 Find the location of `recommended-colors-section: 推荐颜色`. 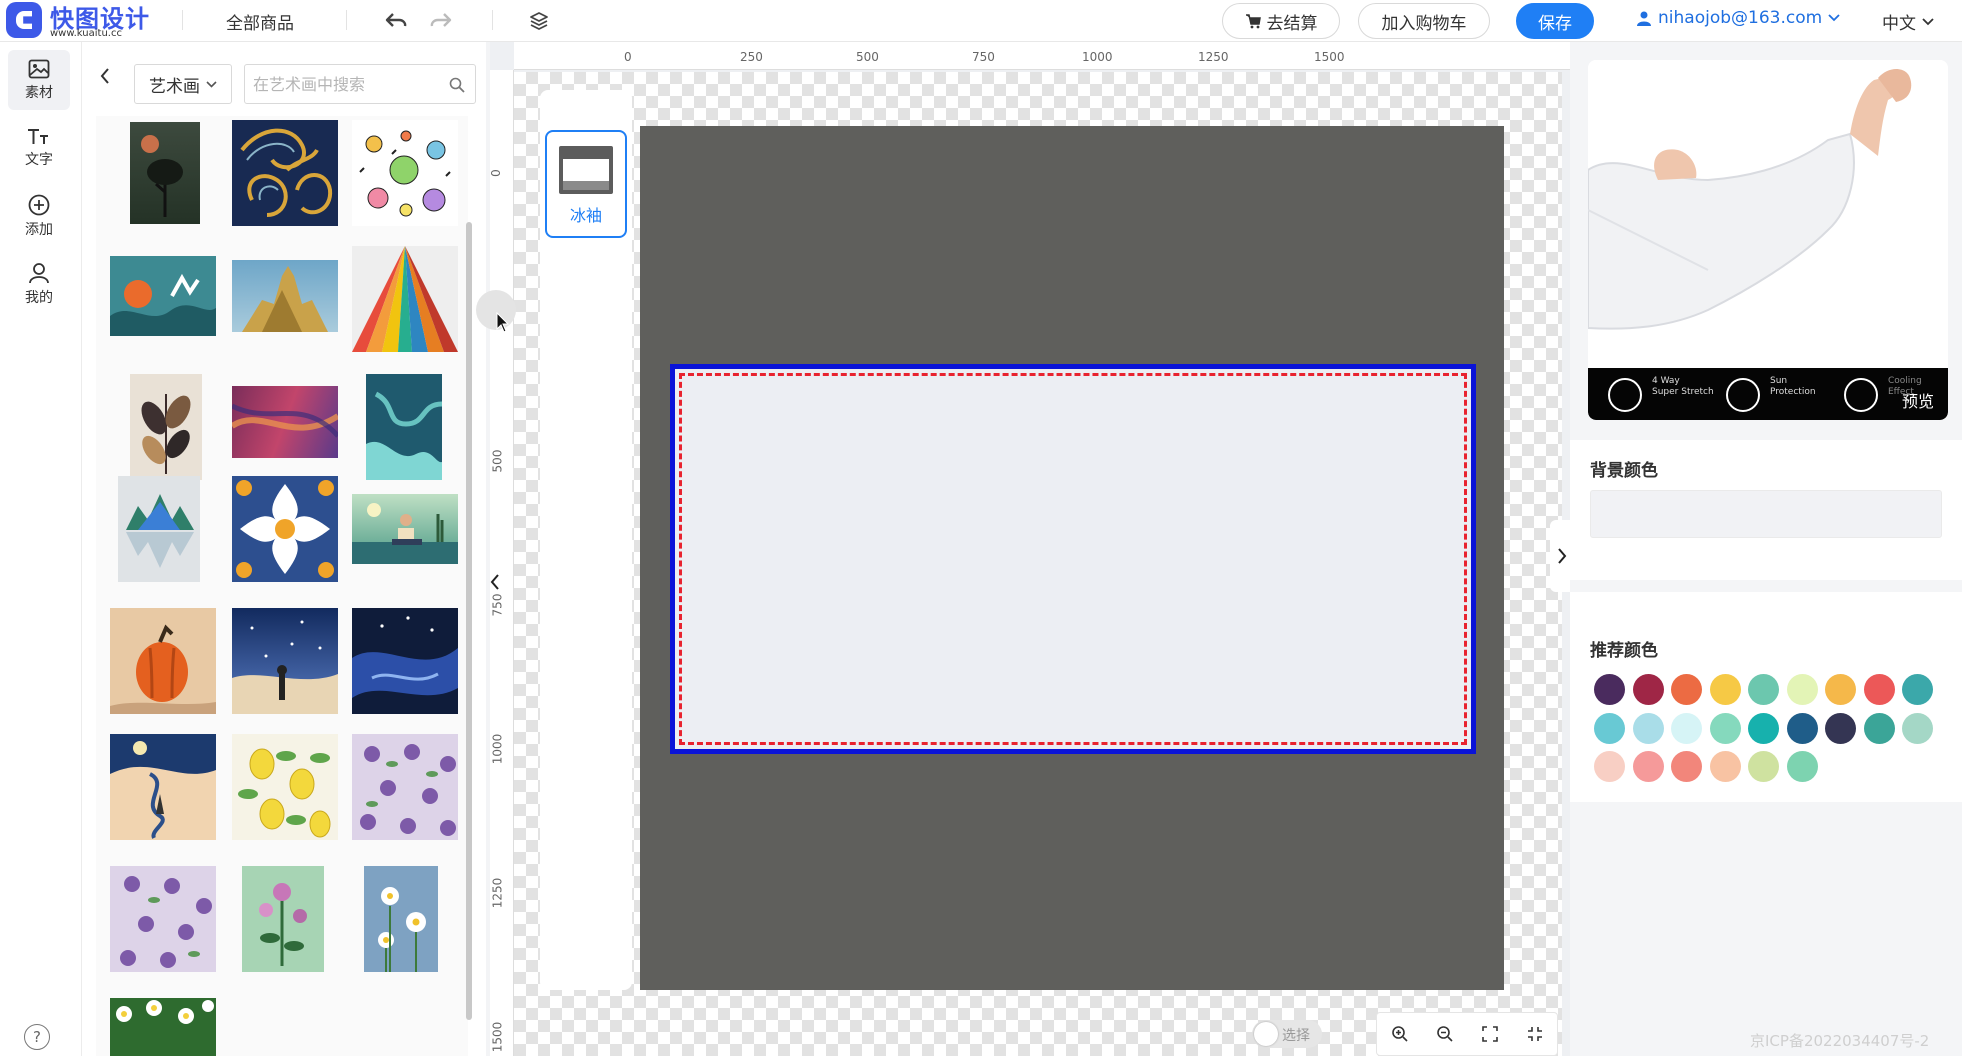

recommended-colors-section: 推荐颜色 is located at coordinates (1766, 697).